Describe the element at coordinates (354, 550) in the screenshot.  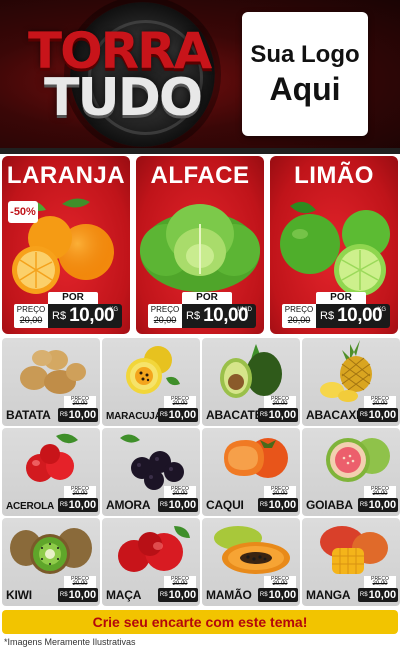
I see `mango-icon` at that location.